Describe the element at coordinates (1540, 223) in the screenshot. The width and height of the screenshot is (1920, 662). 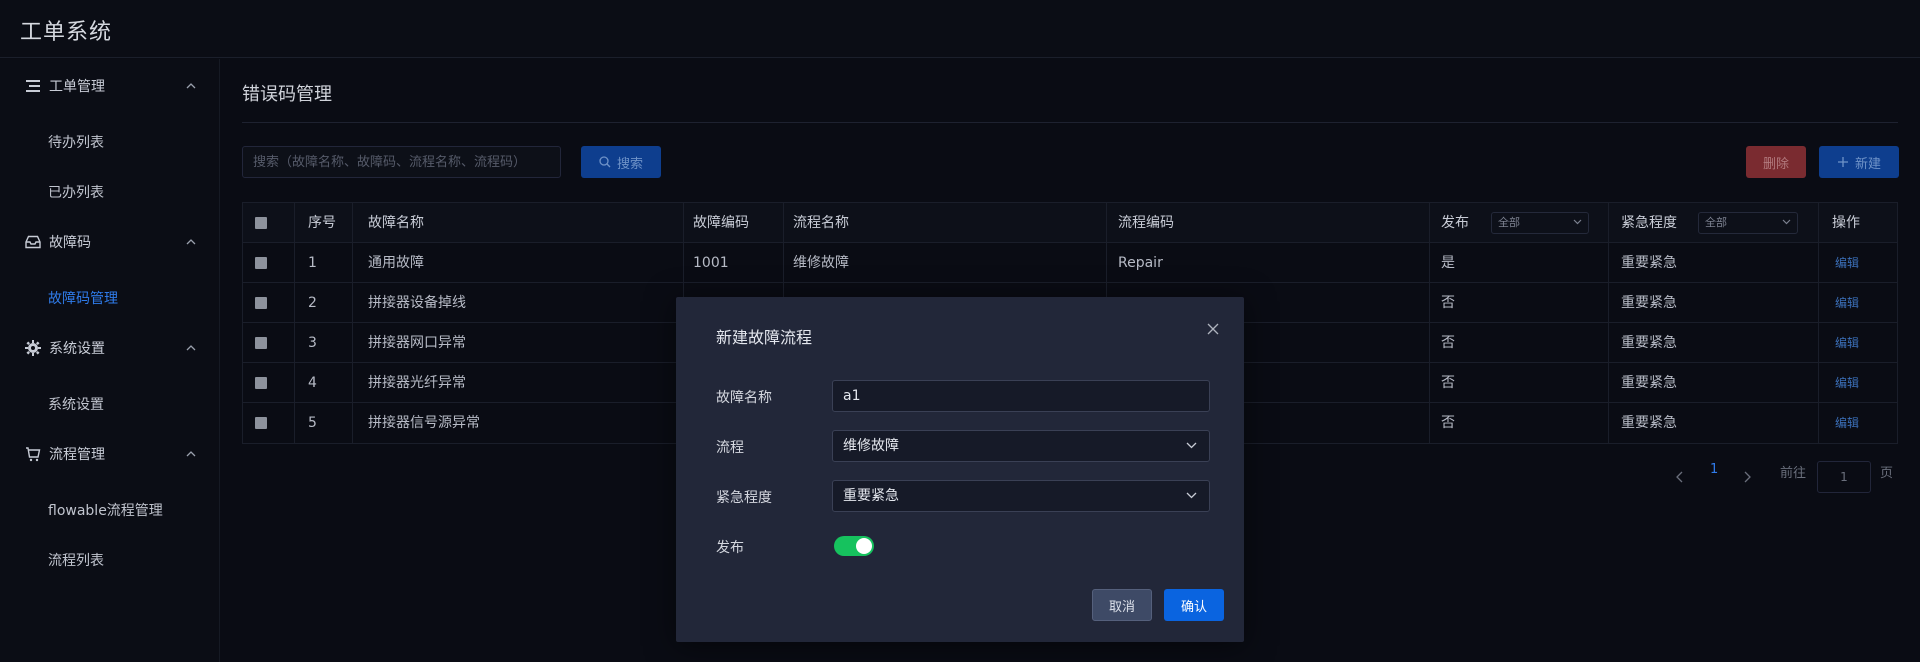
I see `publish-filter-select: 全部` at that location.